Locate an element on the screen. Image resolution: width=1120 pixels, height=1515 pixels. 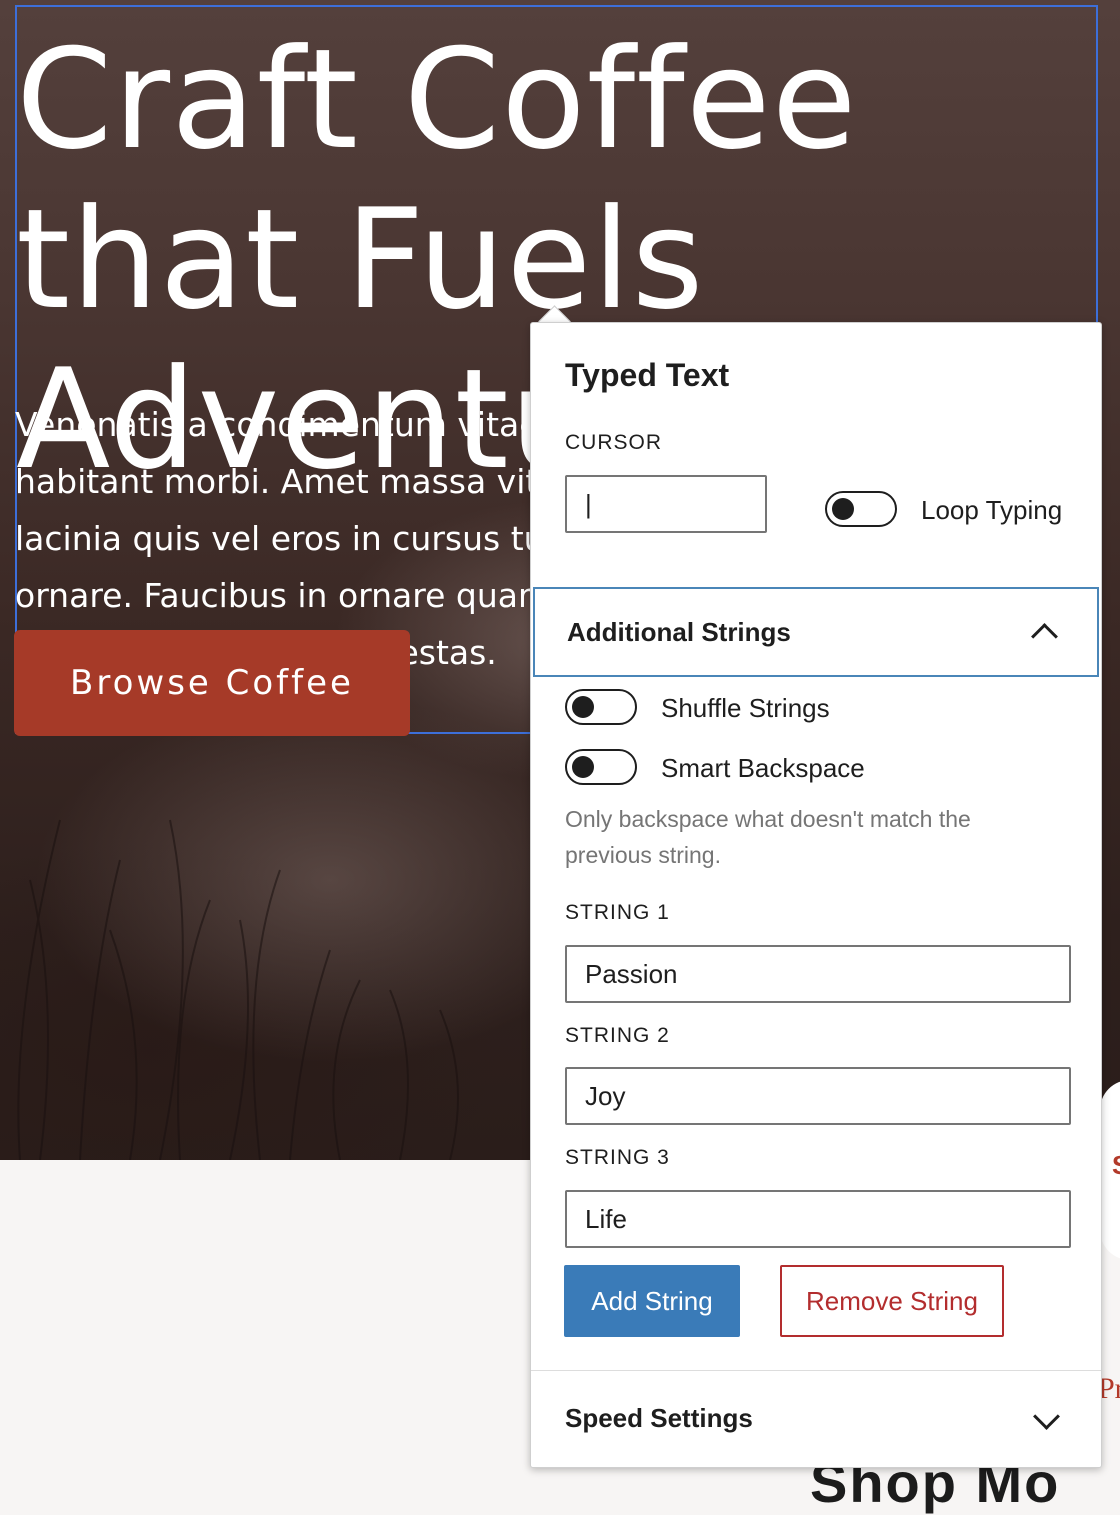
string-2-label: STRING 2 is located at coordinates (617, 1035).